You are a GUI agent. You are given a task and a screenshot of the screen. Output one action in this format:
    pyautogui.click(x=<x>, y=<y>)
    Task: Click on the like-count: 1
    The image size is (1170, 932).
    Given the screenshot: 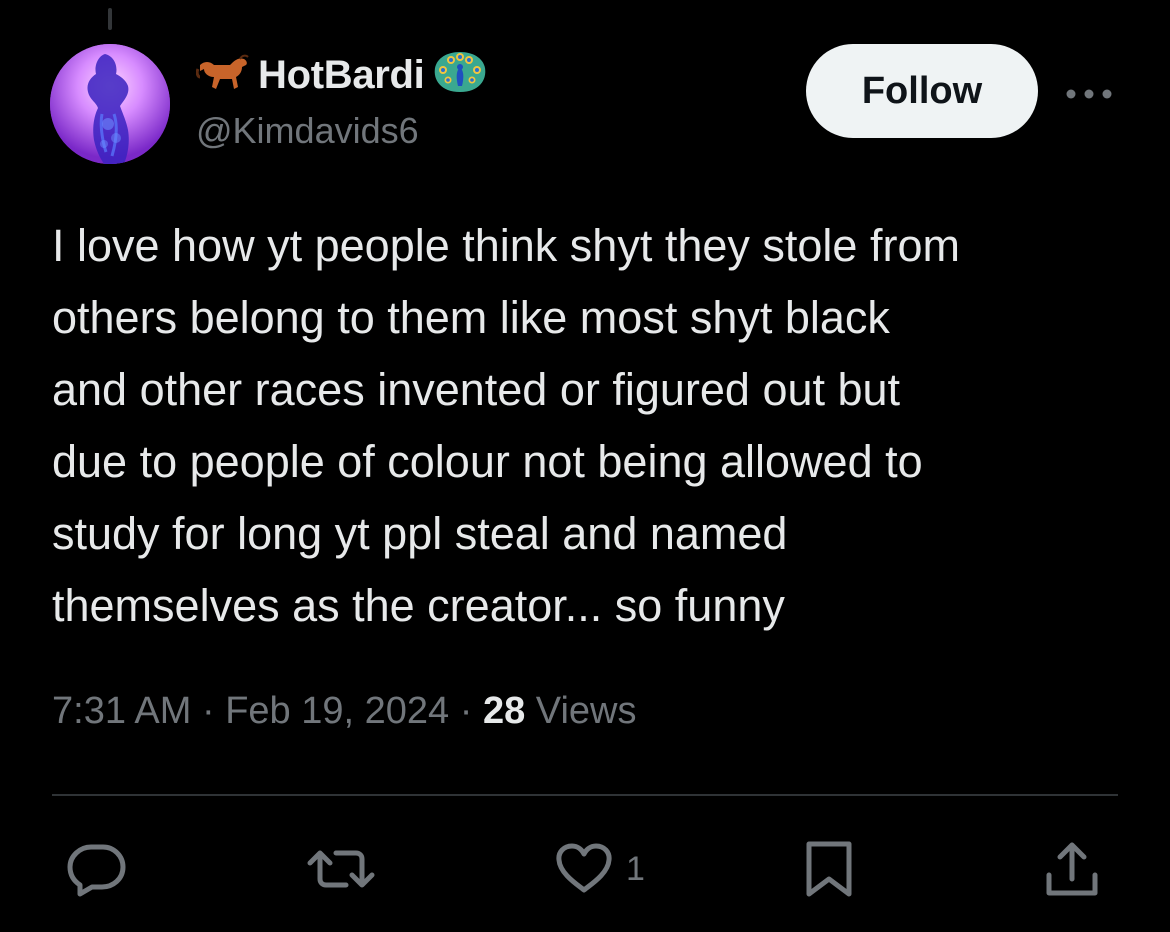 What is the action you would take?
    pyautogui.click(x=635, y=868)
    